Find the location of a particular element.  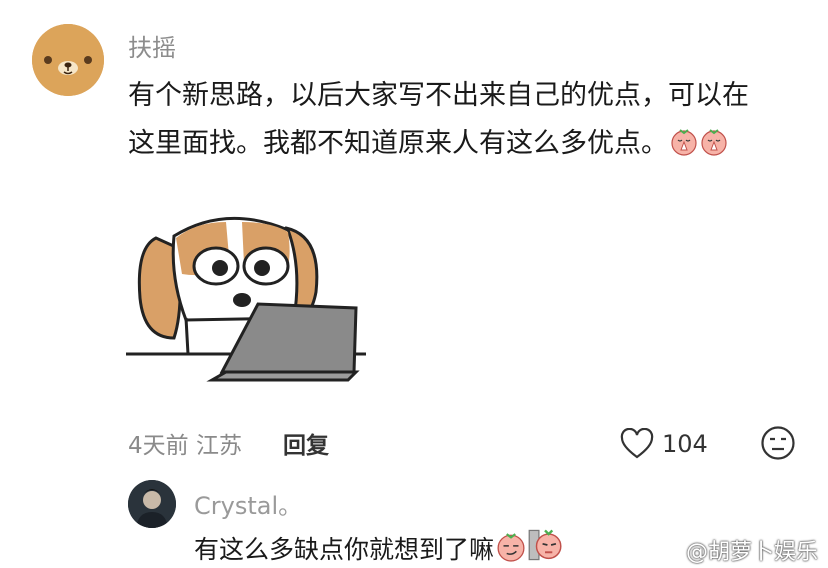

smirk-emoji-icon is located at coordinates (511, 547).